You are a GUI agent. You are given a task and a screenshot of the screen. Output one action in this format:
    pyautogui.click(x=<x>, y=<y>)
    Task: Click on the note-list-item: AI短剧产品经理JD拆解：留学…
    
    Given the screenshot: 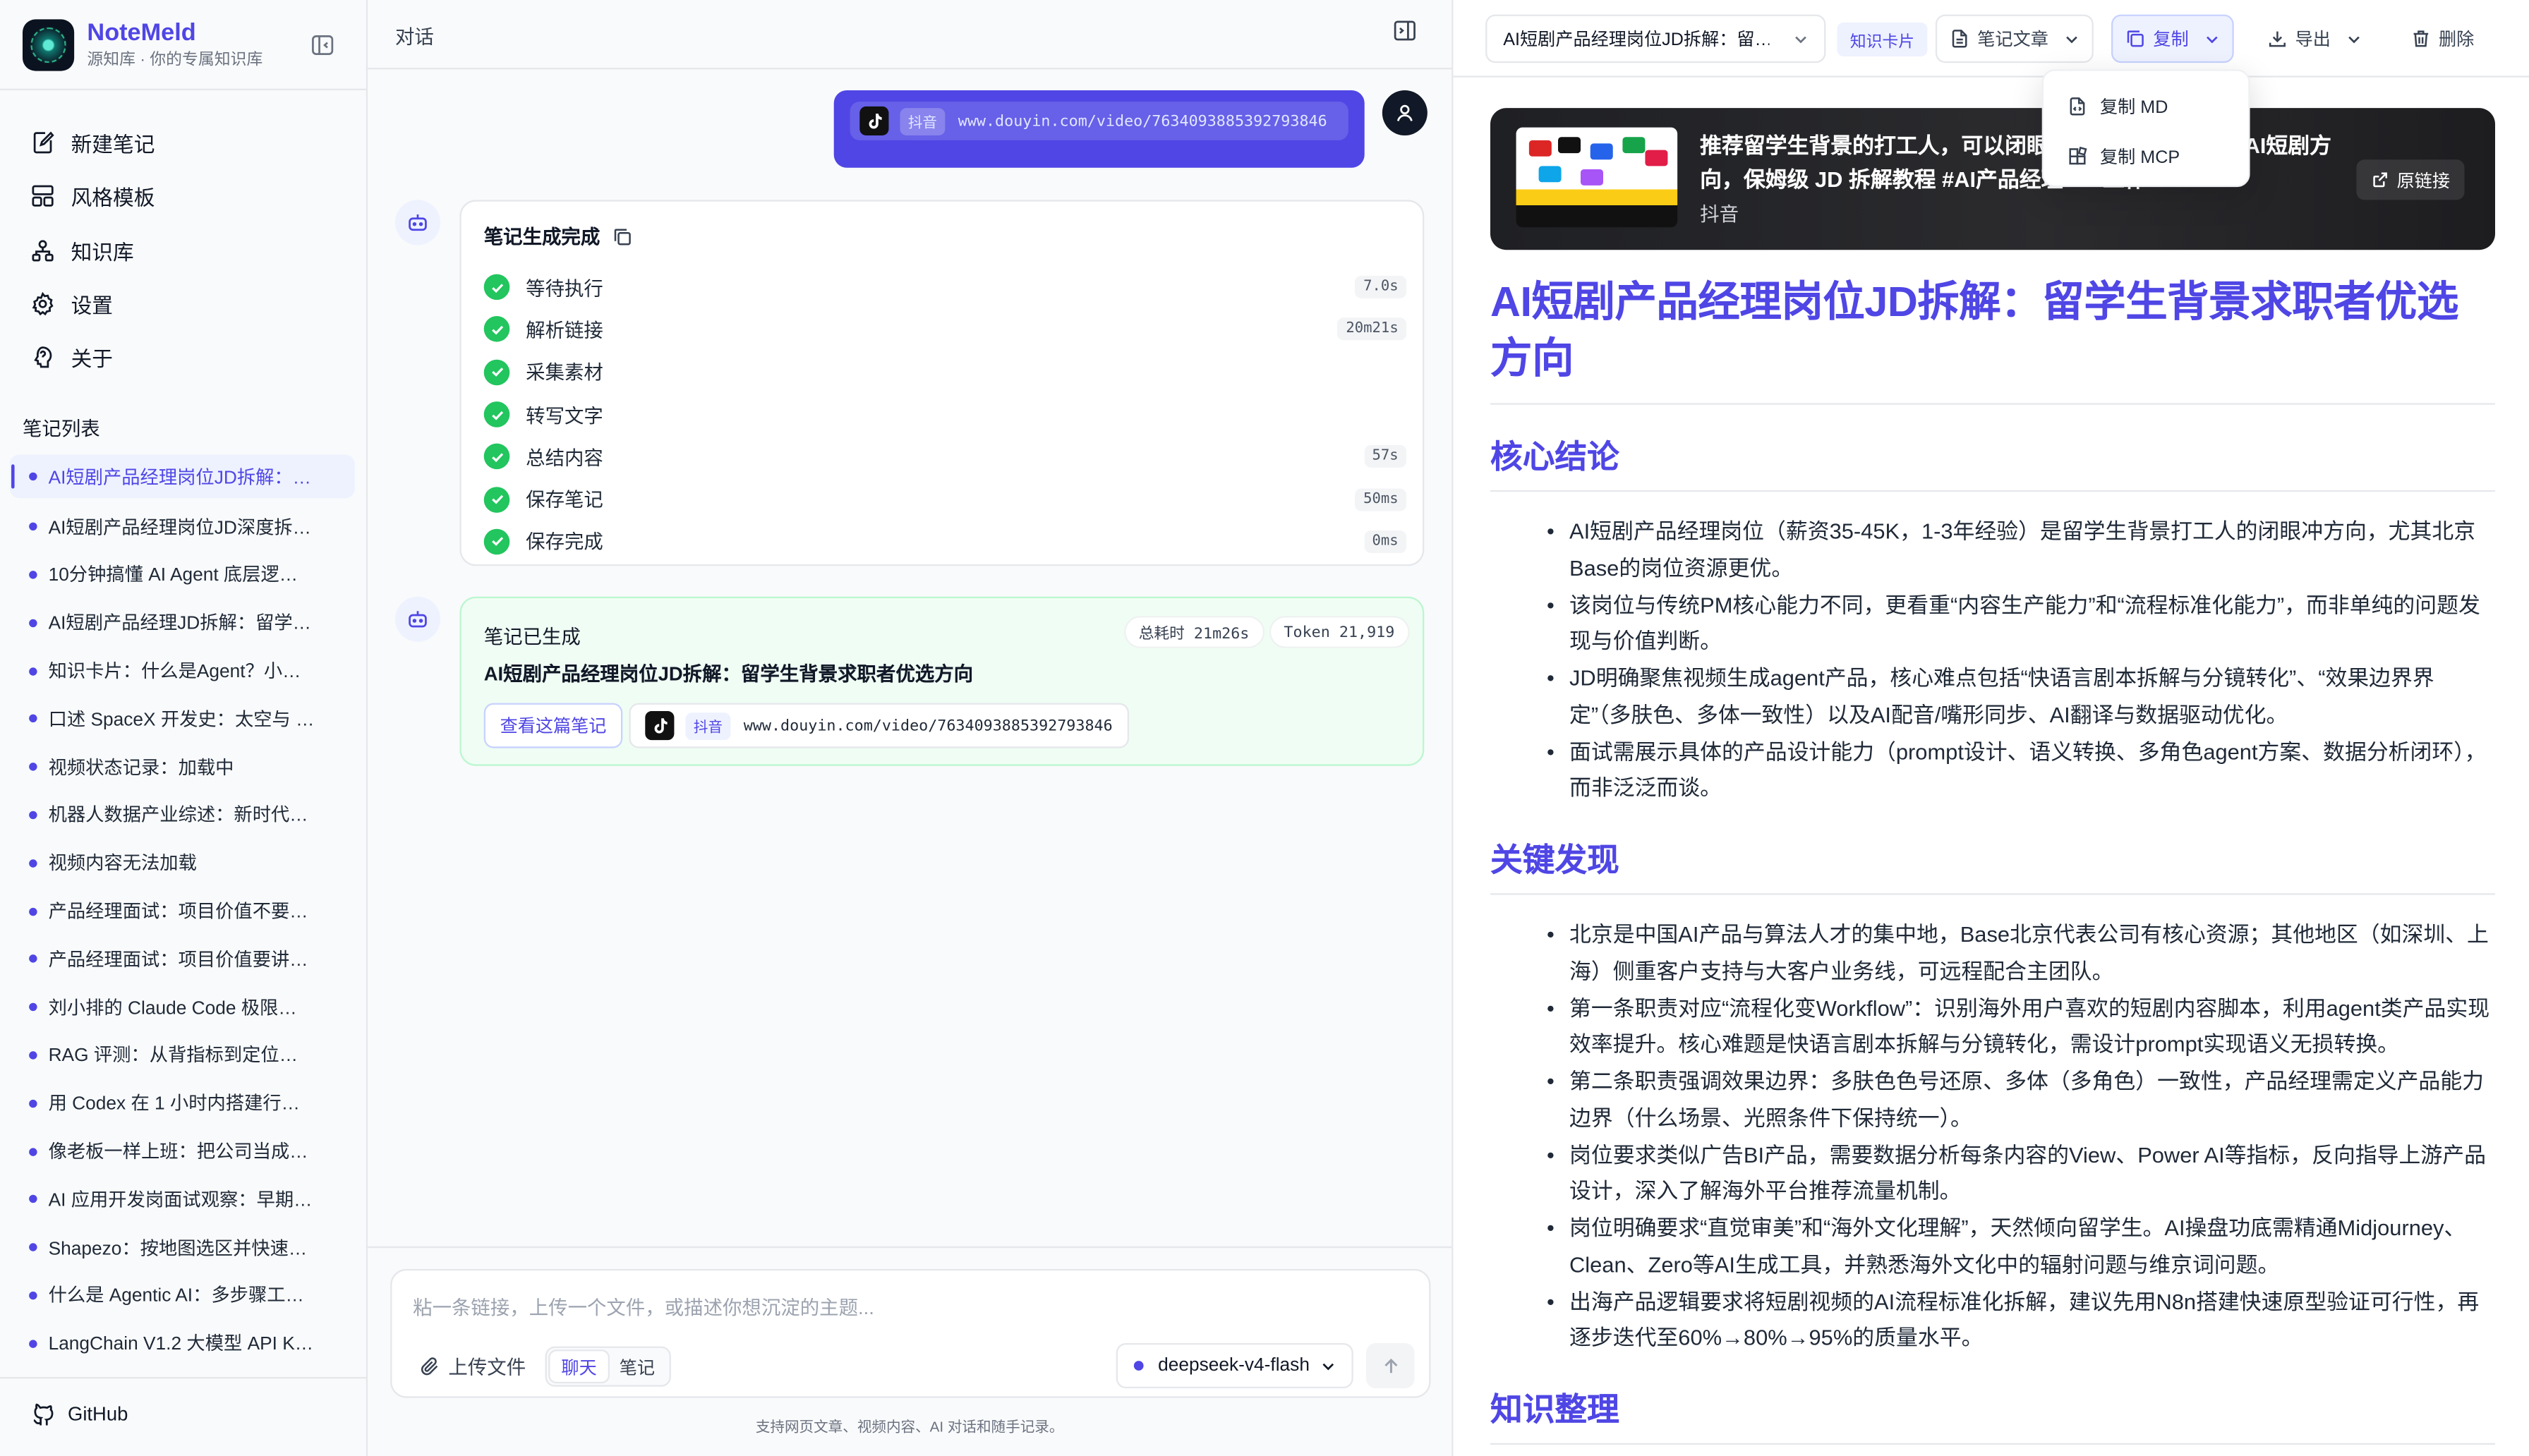 What is the action you would take?
    pyautogui.click(x=182, y=623)
    